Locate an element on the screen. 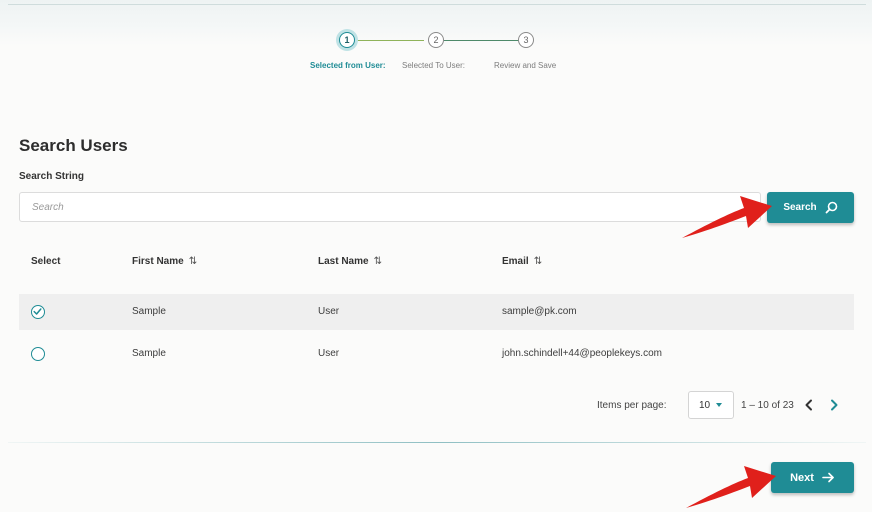  search-string-label: Search String is located at coordinates (52, 176).